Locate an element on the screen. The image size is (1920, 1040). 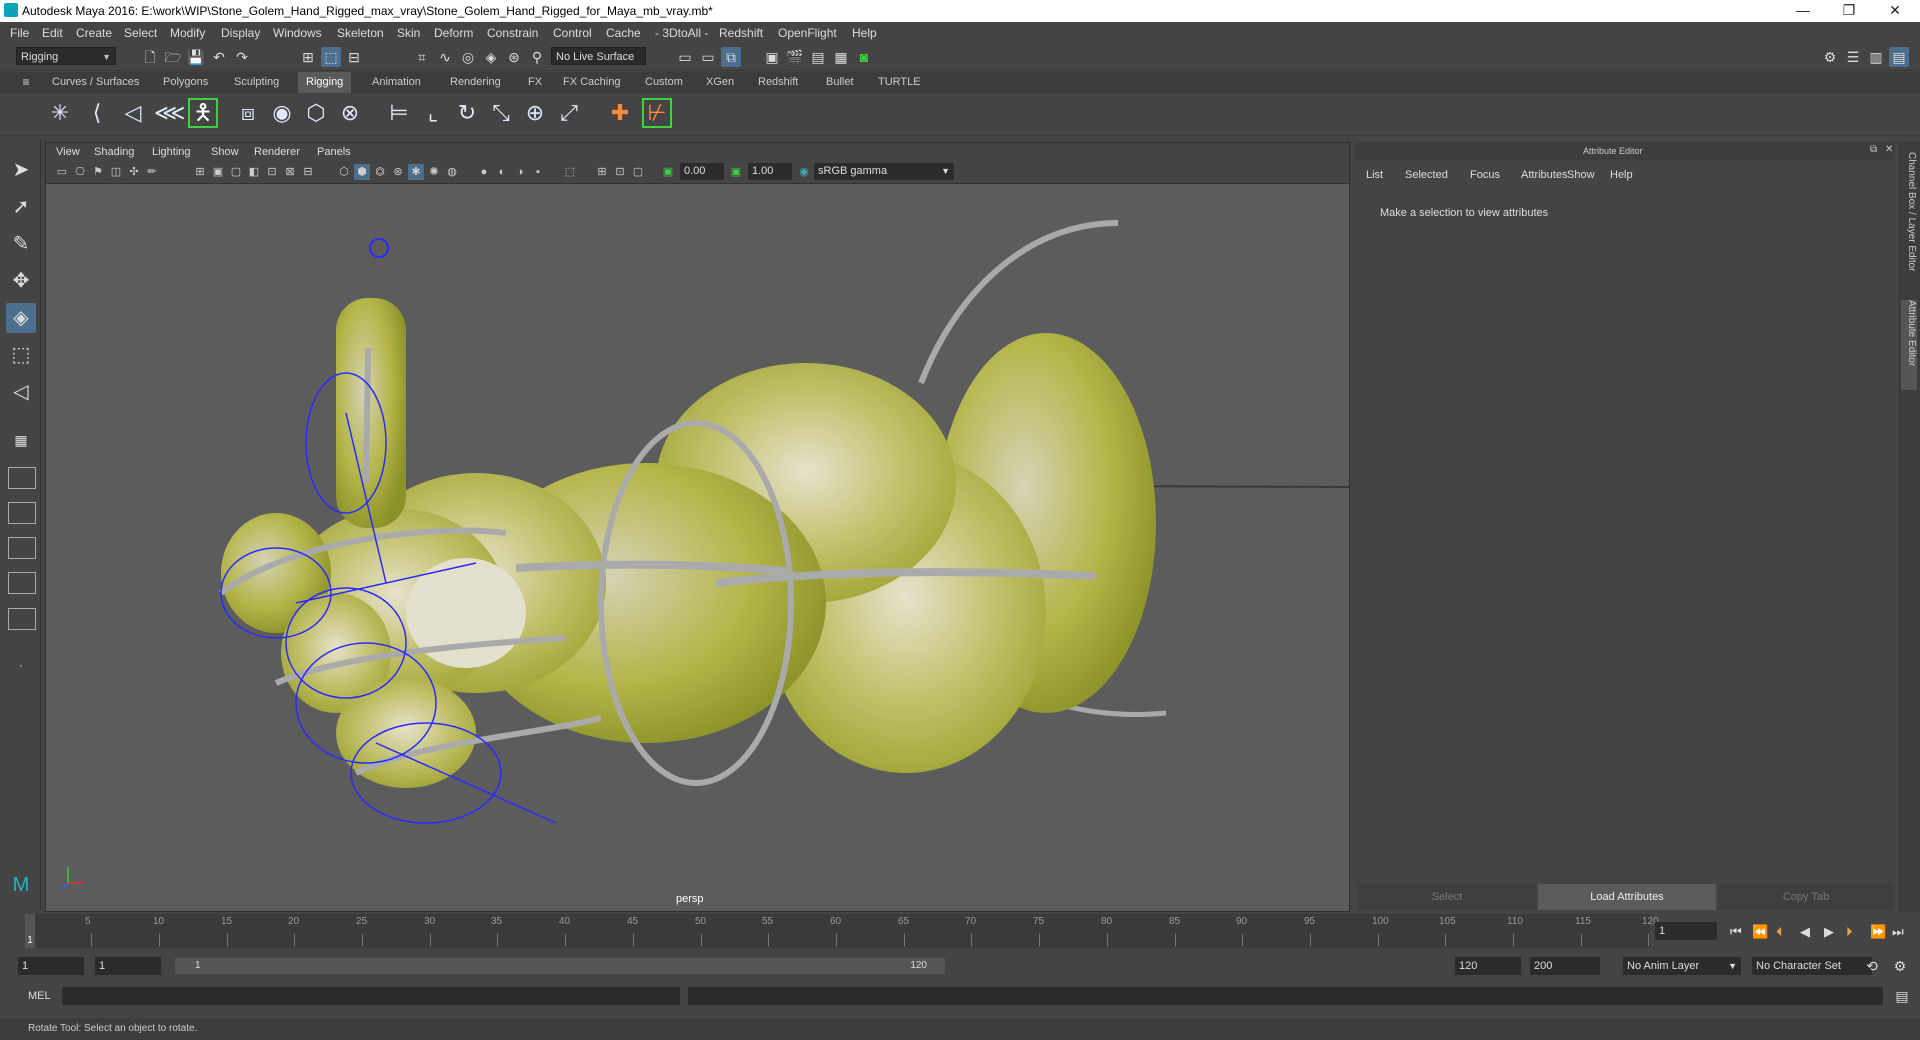
go-to-start-icon: ⏮ is located at coordinates (1736, 932).